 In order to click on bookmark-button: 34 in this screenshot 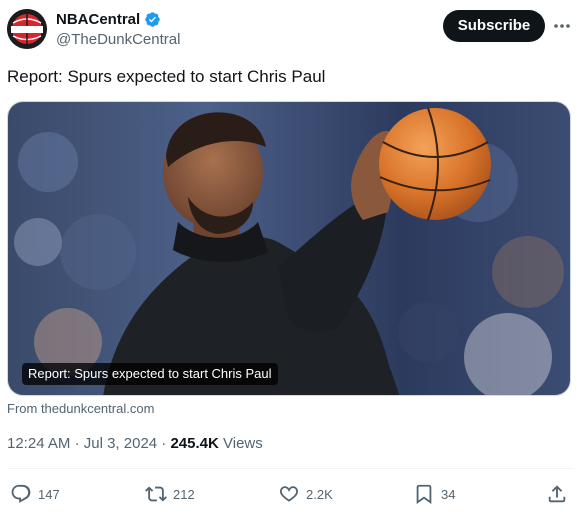, I will do `click(434, 494)`.